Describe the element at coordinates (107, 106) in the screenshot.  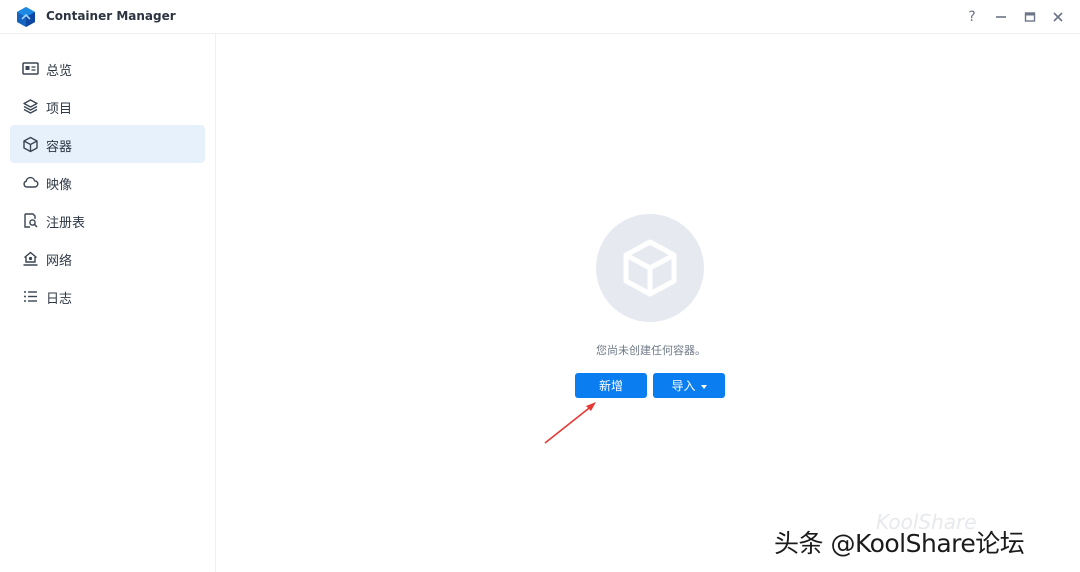
I see `sidebar-item-projects: 项目` at that location.